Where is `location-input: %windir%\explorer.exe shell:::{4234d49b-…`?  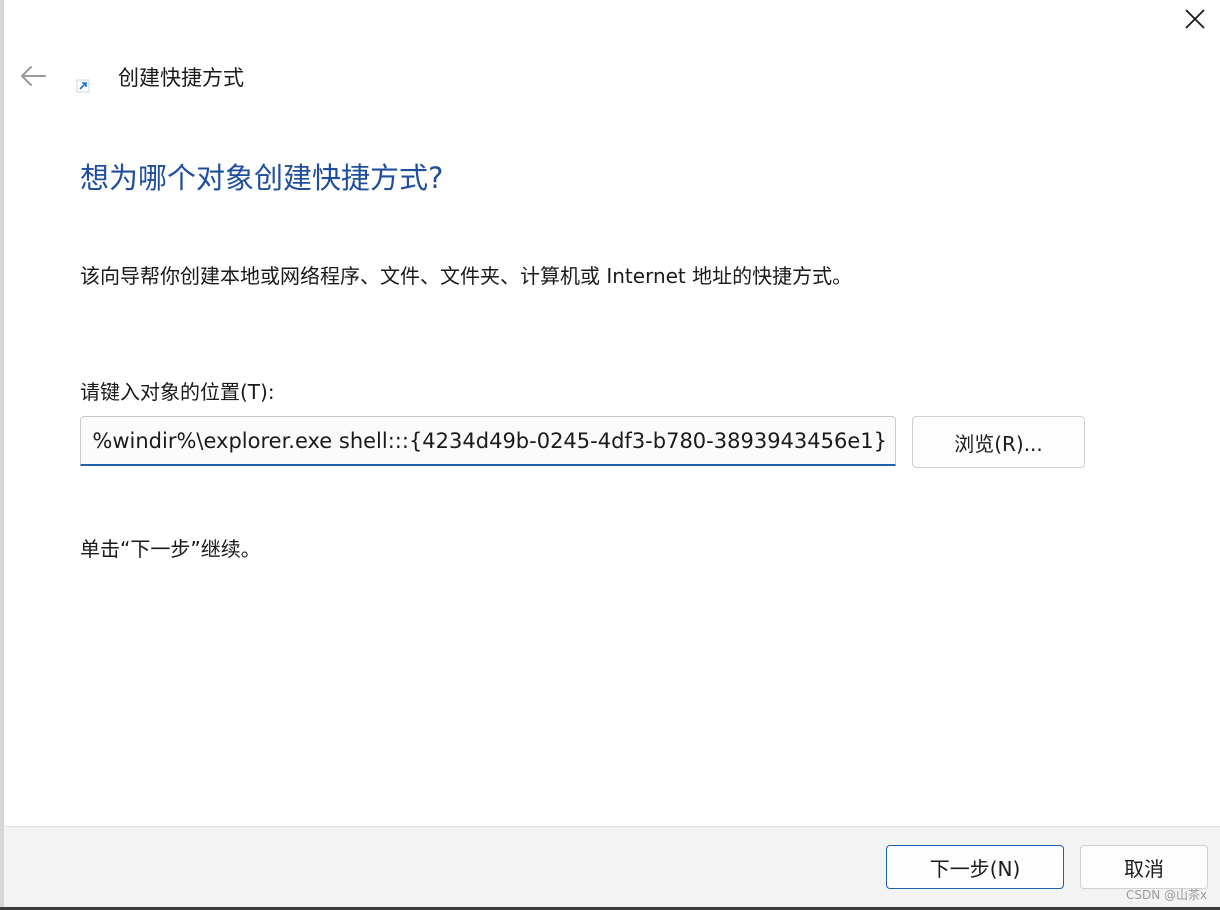
location-input: %windir%\explorer.exe shell:::{4234d49b-… is located at coordinates (488, 441).